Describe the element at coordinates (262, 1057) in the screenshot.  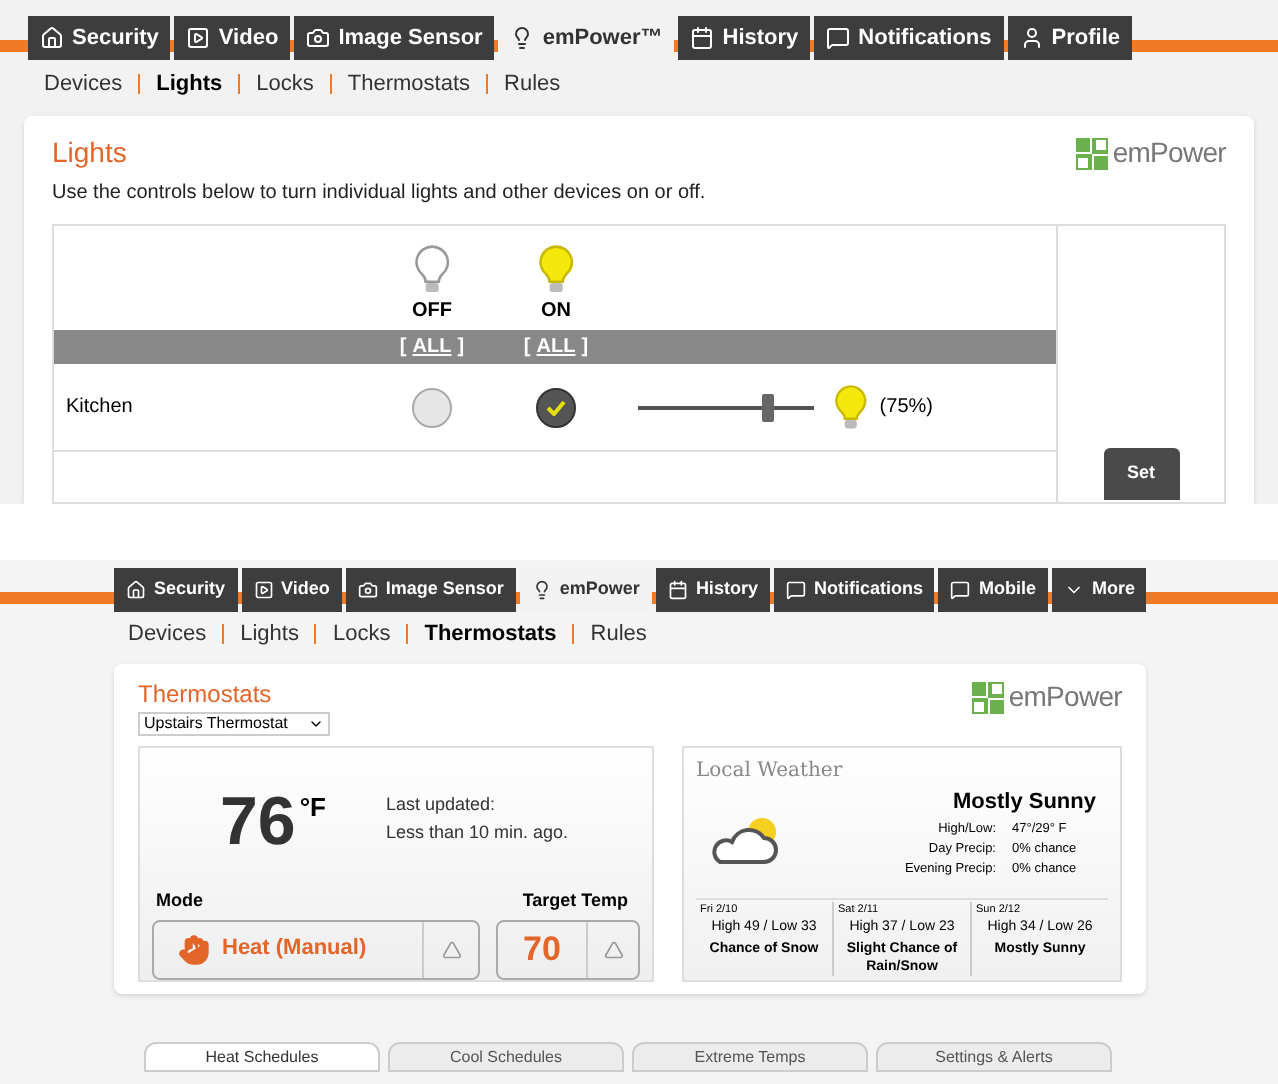
I see `schedule-tab: Heat Schedules` at that location.